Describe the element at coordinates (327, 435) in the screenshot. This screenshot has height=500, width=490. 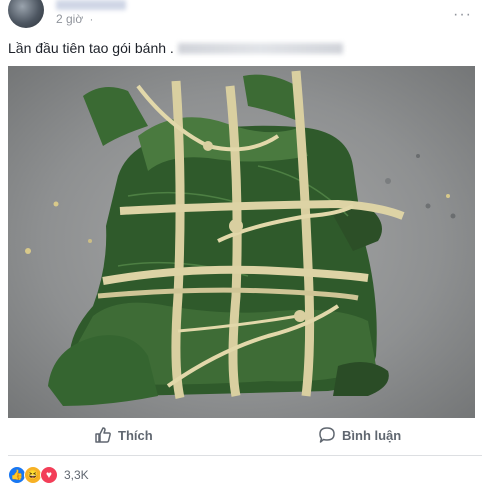
I see `comment-icon` at that location.